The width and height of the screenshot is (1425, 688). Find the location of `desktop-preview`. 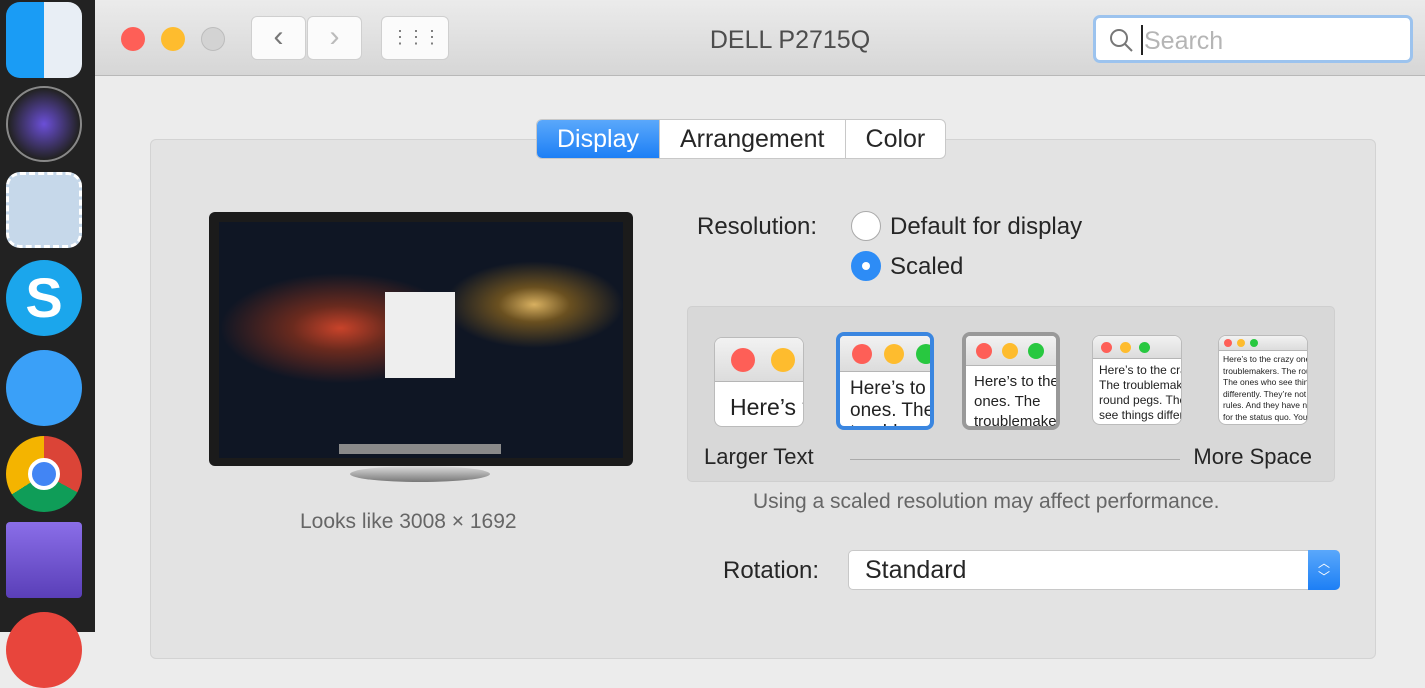

desktop-preview is located at coordinates (421, 340).